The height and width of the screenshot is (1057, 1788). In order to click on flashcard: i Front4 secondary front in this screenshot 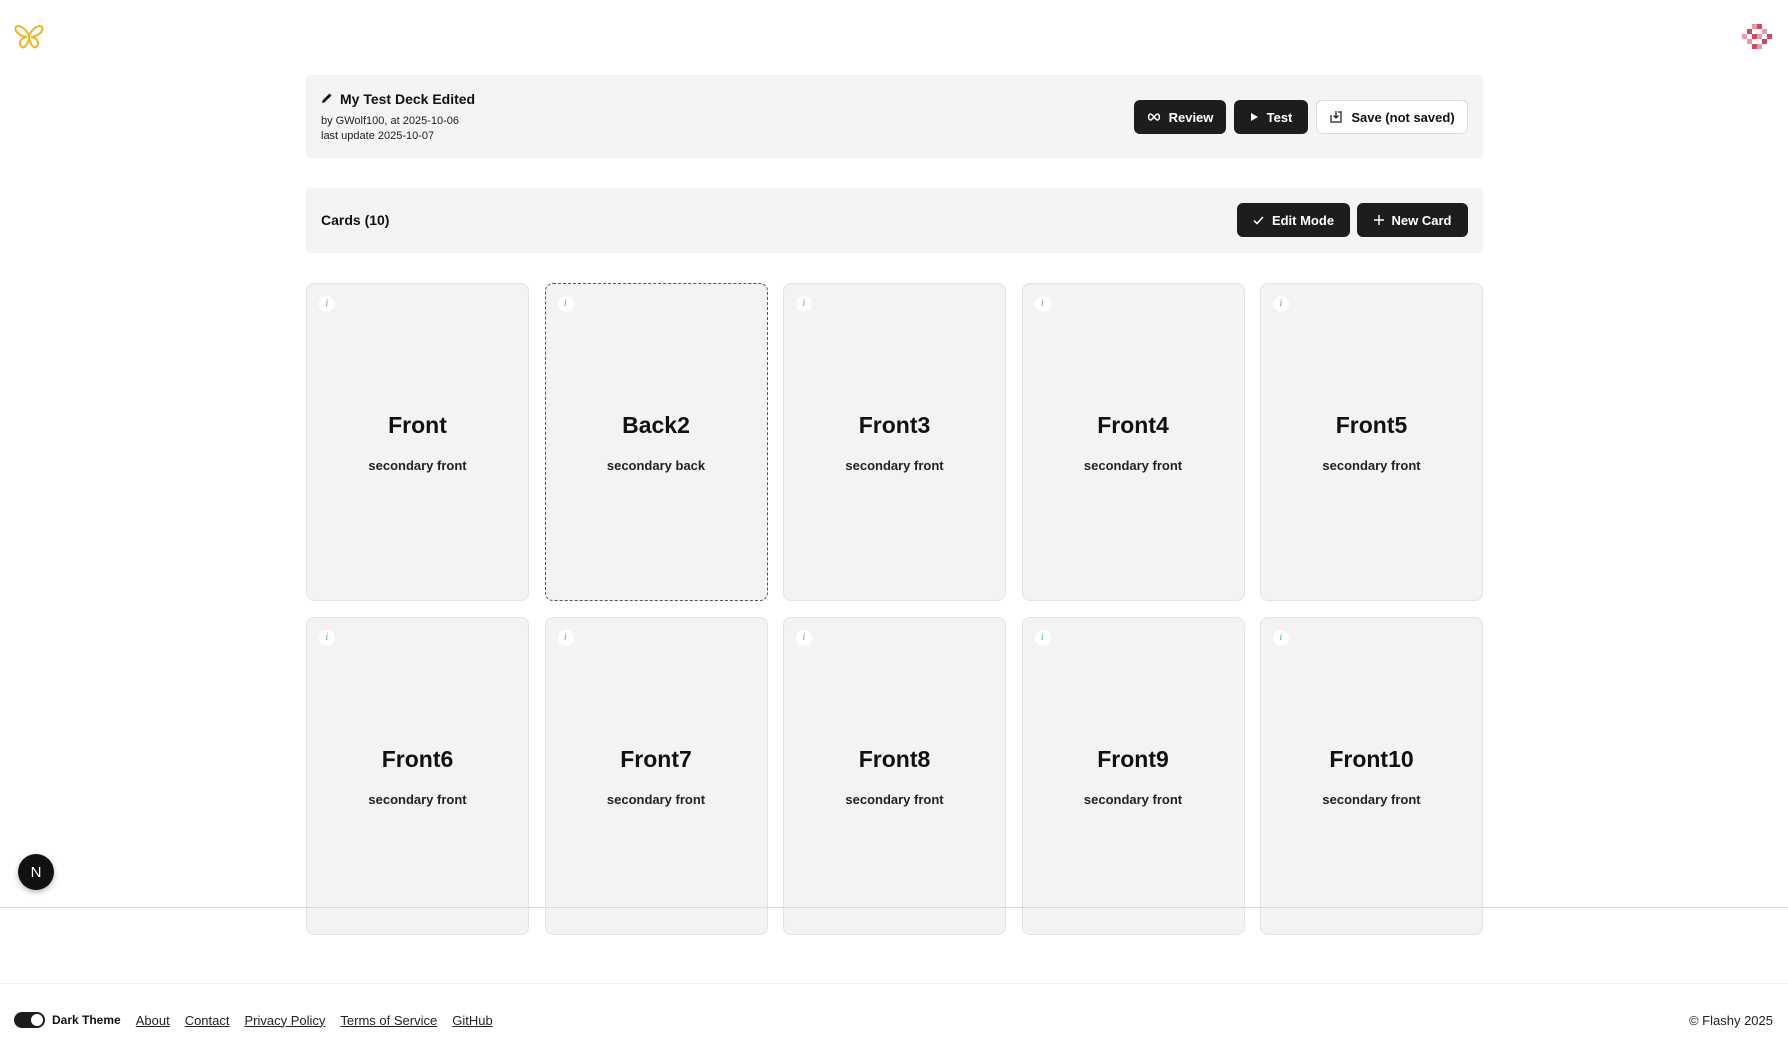, I will do `click(1133, 442)`.